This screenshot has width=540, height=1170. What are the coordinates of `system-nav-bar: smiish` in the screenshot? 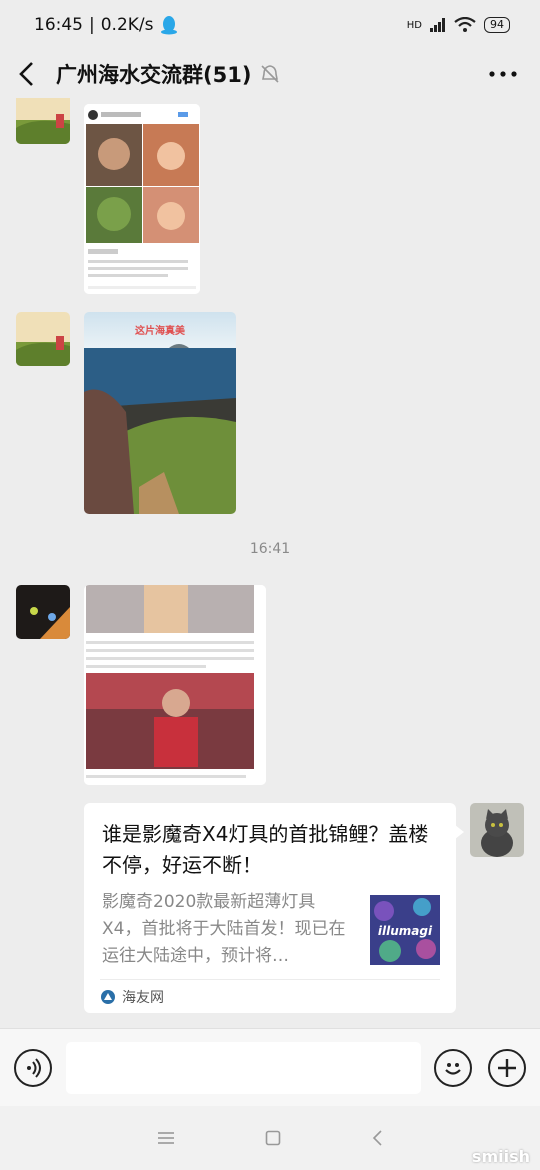 It's located at (270, 1138).